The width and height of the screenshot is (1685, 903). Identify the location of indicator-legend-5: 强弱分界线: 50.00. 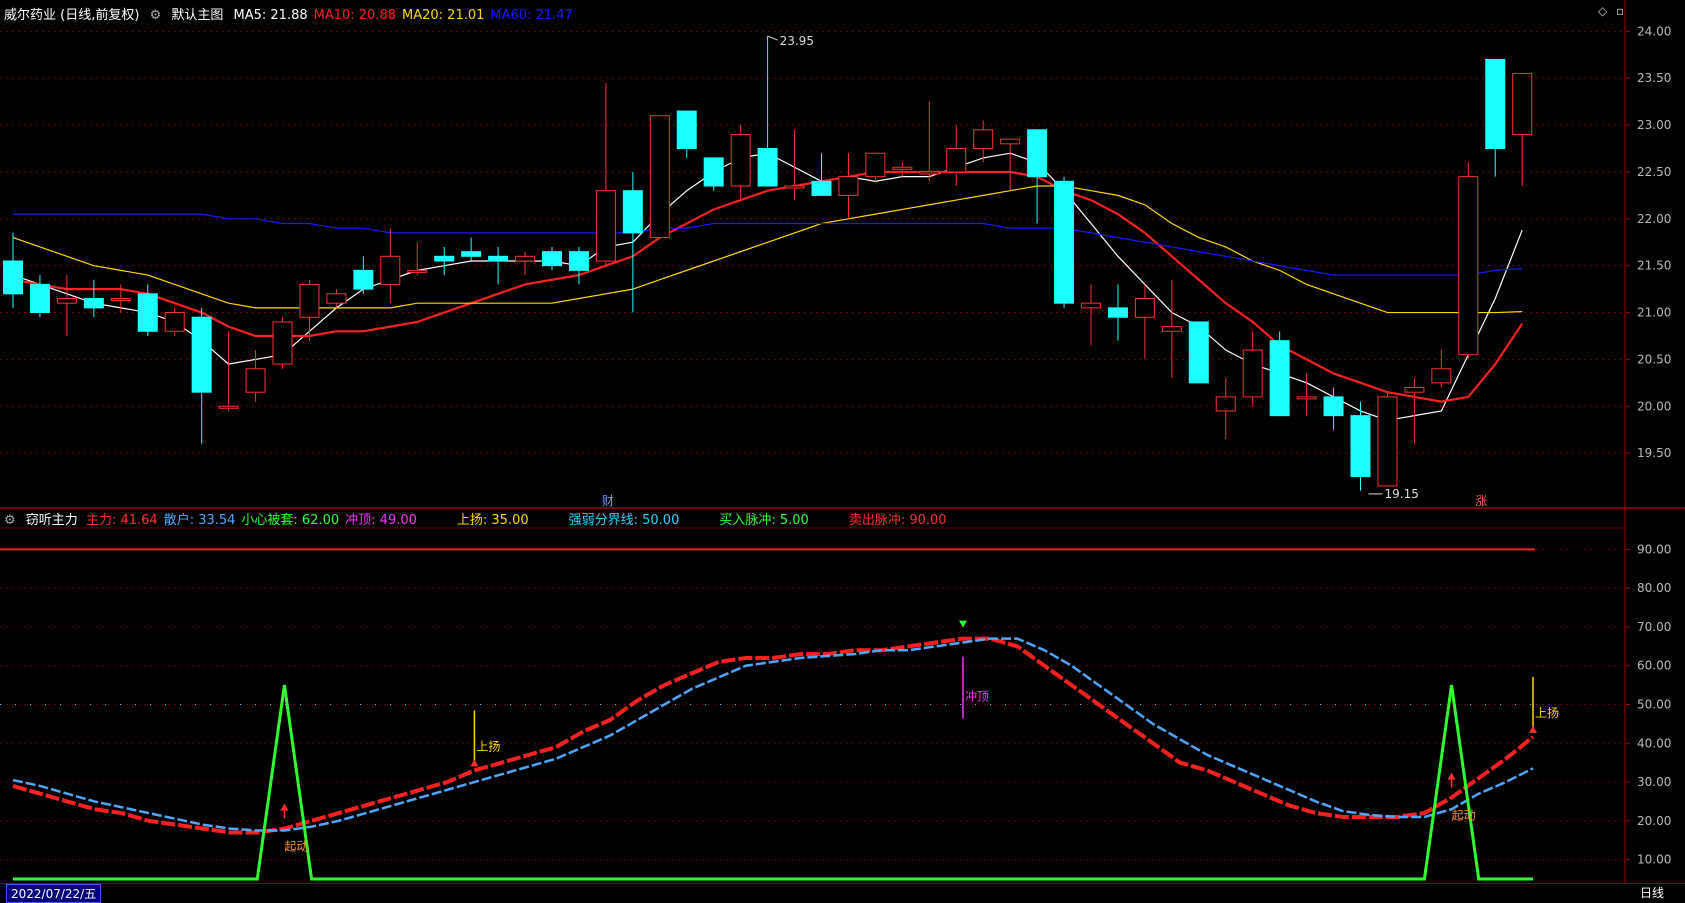
(624, 520).